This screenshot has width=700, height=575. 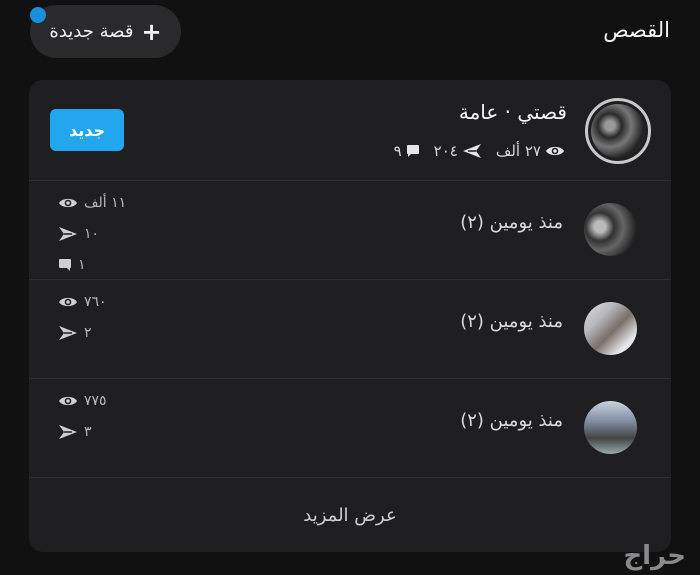 What do you see at coordinates (618, 131) in the screenshot?
I see `my-story-avatar` at bounding box center [618, 131].